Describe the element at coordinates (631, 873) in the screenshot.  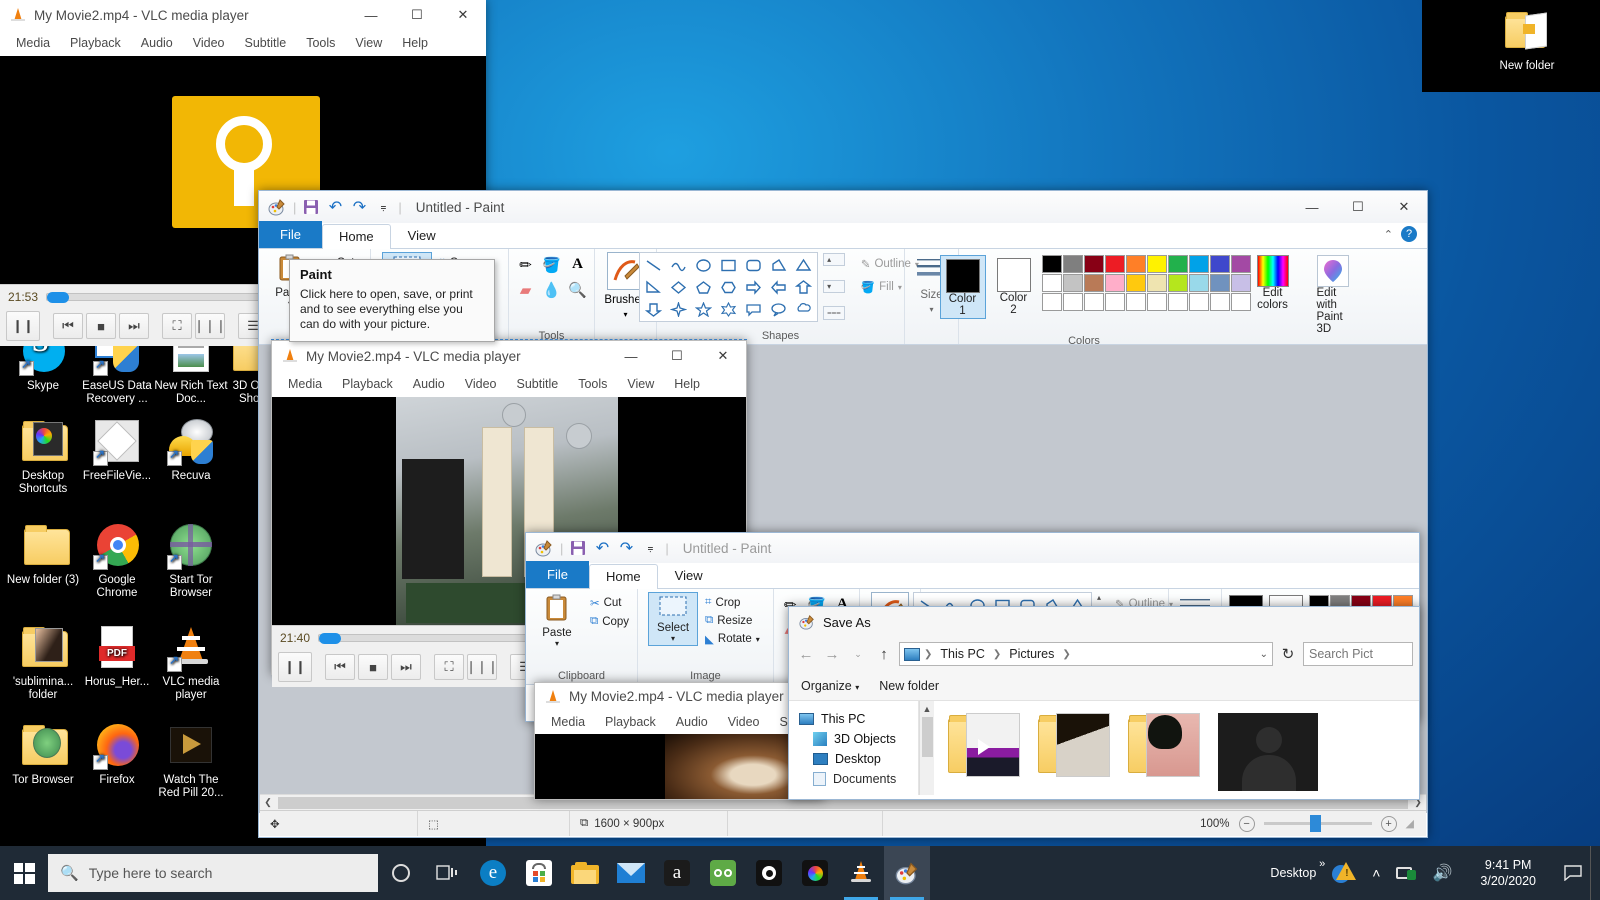
I see `mail-icon` at that location.